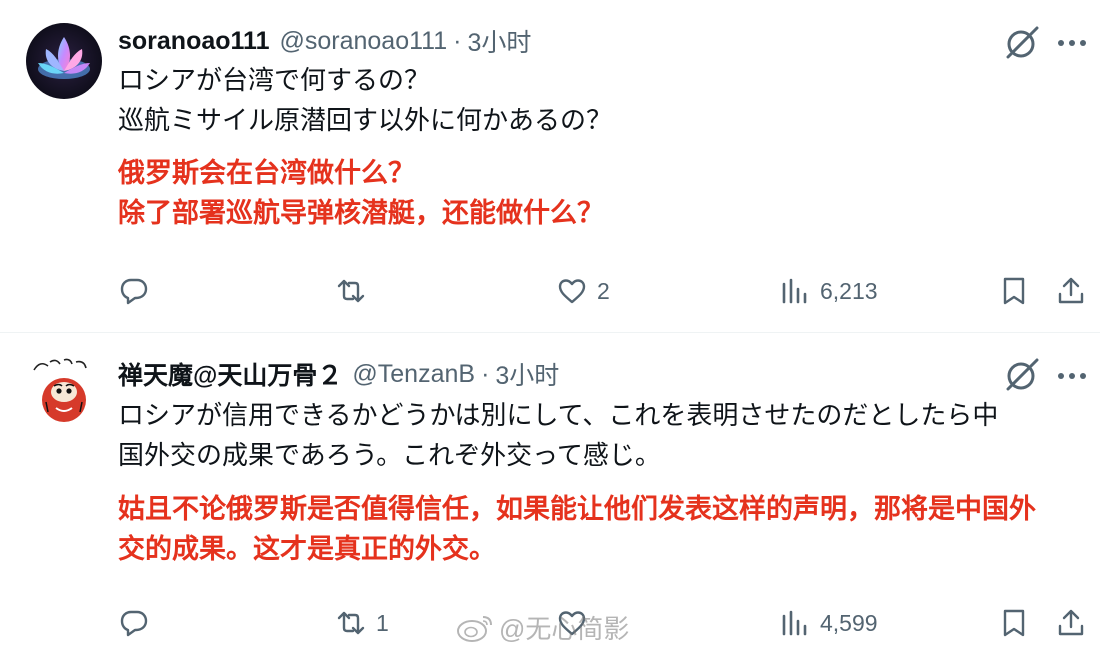 This screenshot has width=1100, height=652. I want to click on translation-text: 俄罗斯会在台湾做什么？ 除了部署巡航导弹核潜艇，还能做什么？, so click(603, 193).